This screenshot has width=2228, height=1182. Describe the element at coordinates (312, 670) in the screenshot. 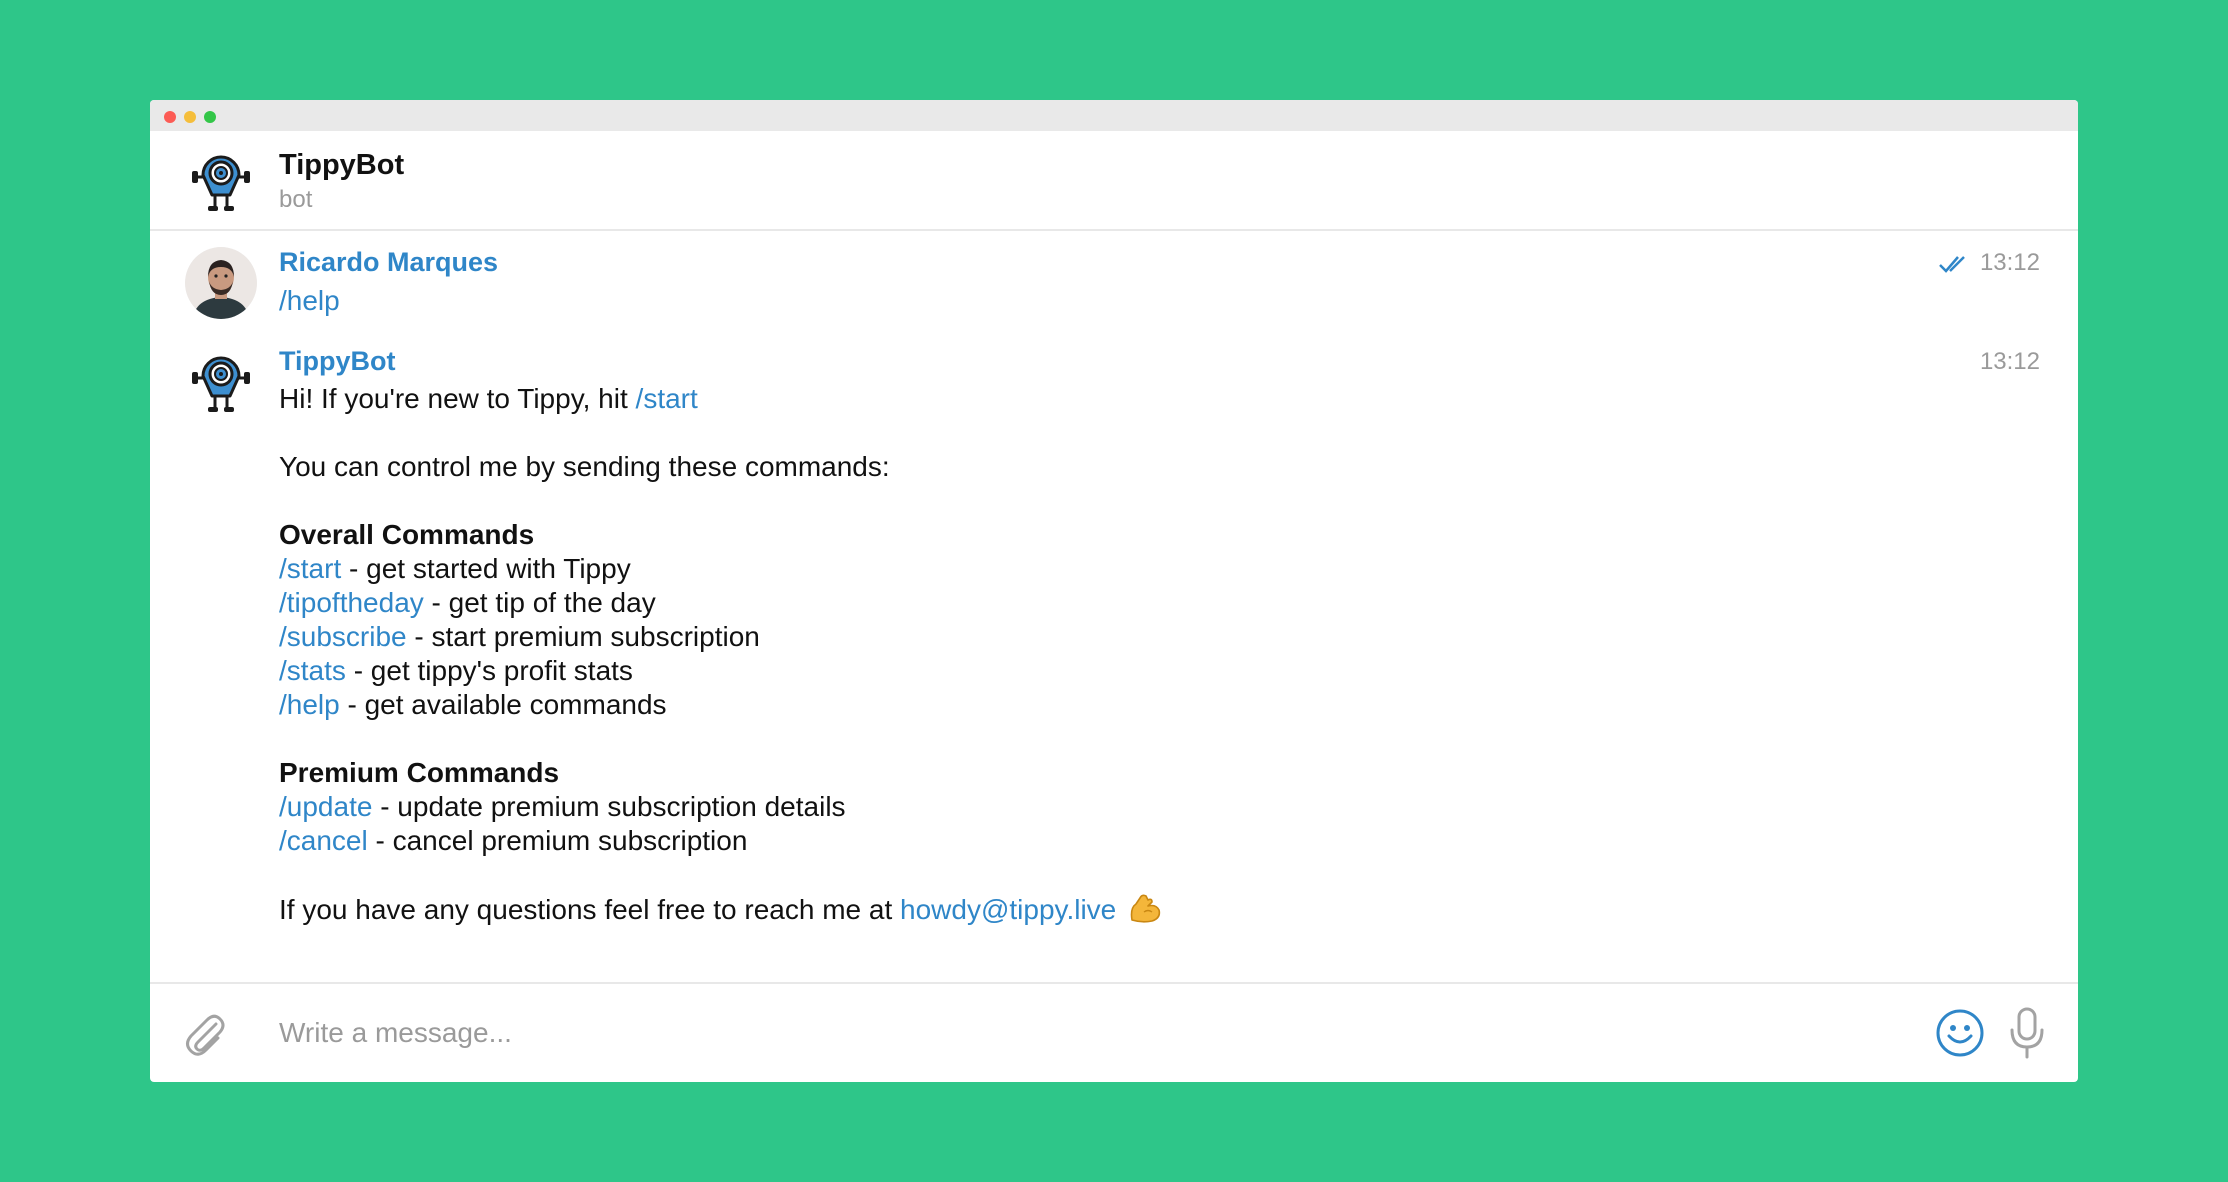

I see `command-link: /stats` at that location.